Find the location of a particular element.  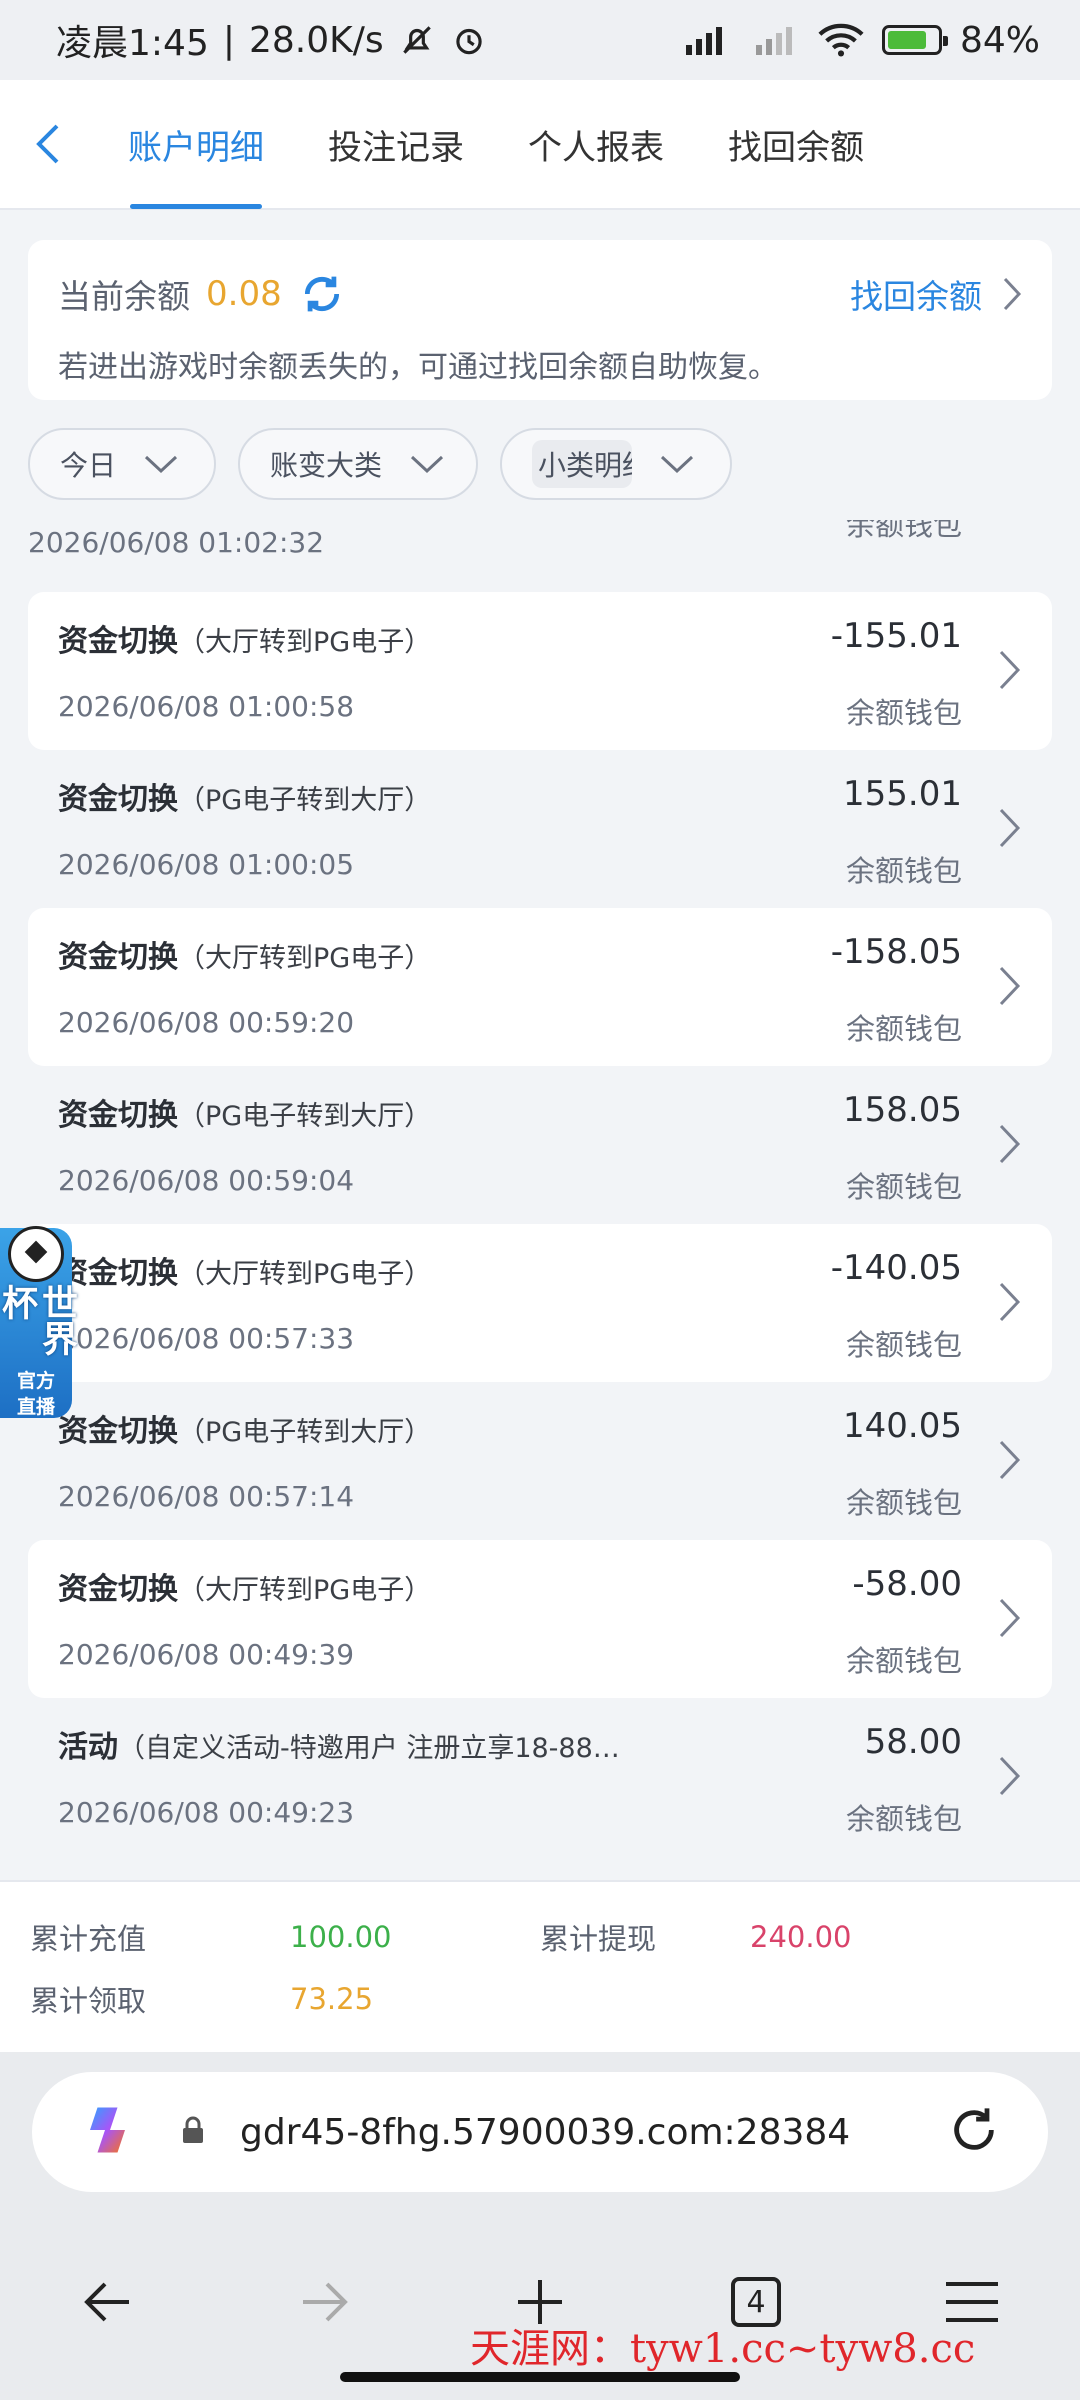

wifi-icon is located at coordinates (841, 40).